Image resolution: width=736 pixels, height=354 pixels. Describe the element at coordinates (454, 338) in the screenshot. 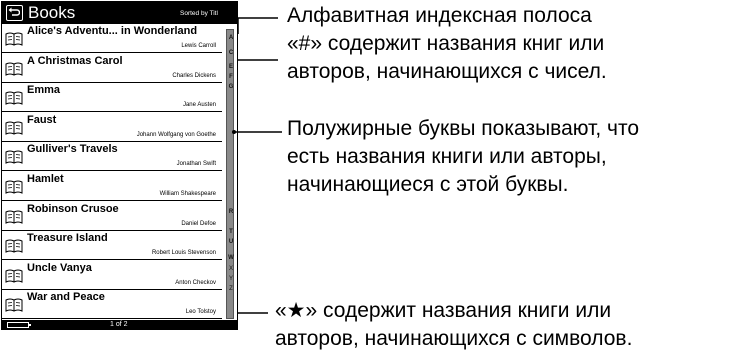

I see `callout-star-line2: авторов, начинающихся с символов.` at that location.